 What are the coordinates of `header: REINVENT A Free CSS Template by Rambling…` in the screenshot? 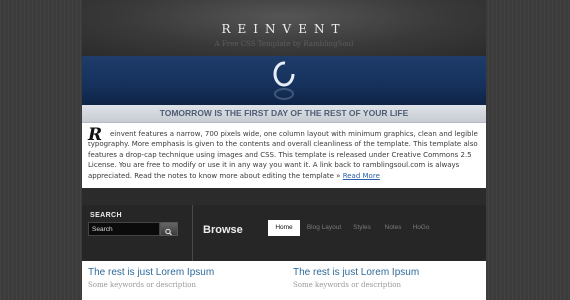 It's located at (284, 28).